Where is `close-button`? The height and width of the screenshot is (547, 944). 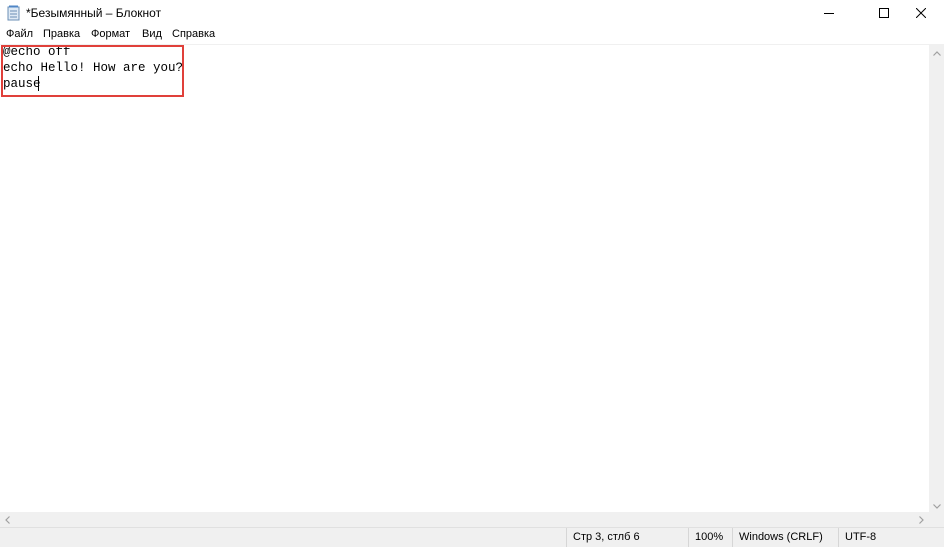
close-button is located at coordinates (921, 13).